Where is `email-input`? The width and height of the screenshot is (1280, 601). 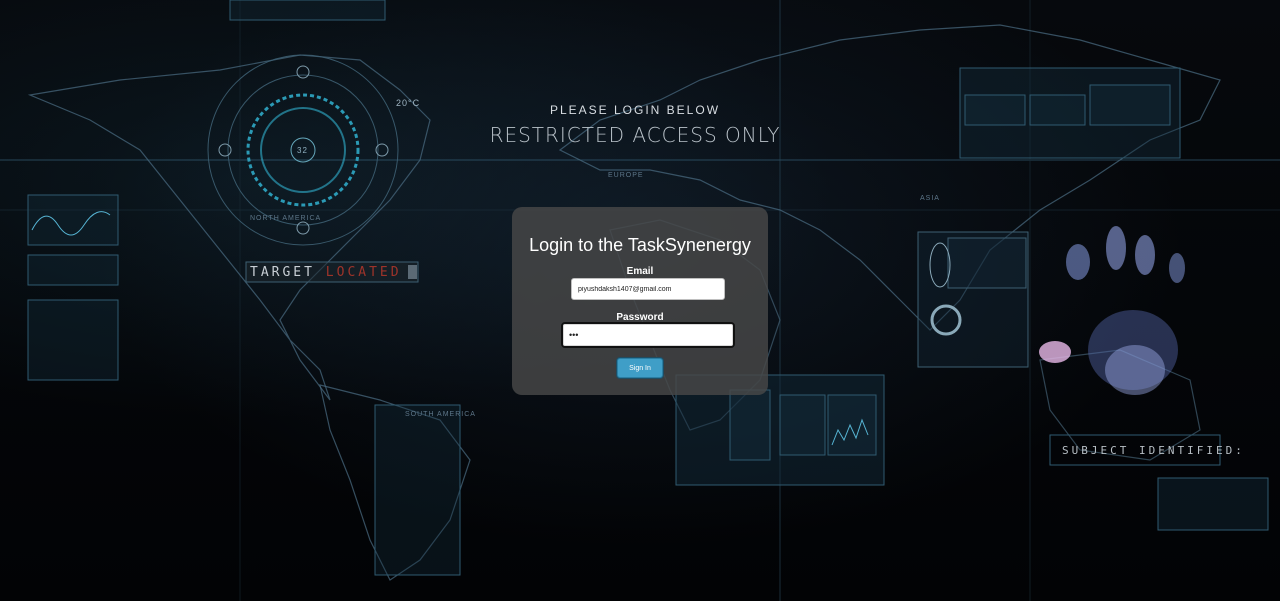
email-input is located at coordinates (648, 289).